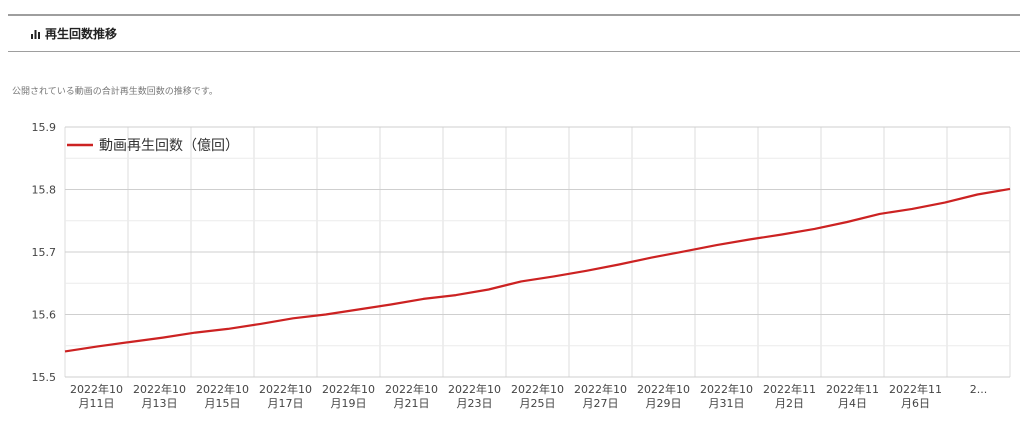 The image size is (1024, 435). I want to click on x-tick-label: 2022年10 月23日, so click(474, 396).